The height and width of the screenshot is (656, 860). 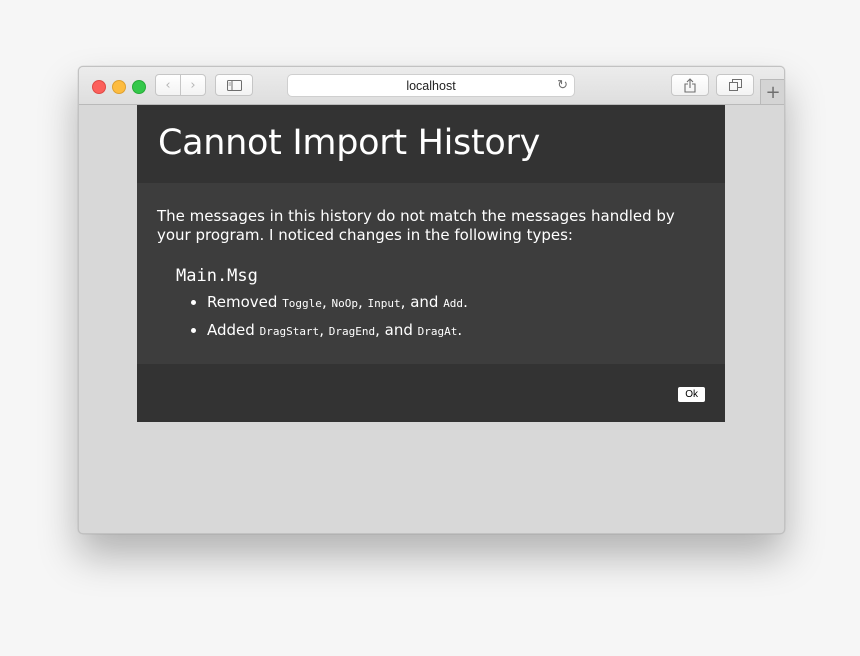 I want to click on back-button: ‹, so click(x=168, y=85).